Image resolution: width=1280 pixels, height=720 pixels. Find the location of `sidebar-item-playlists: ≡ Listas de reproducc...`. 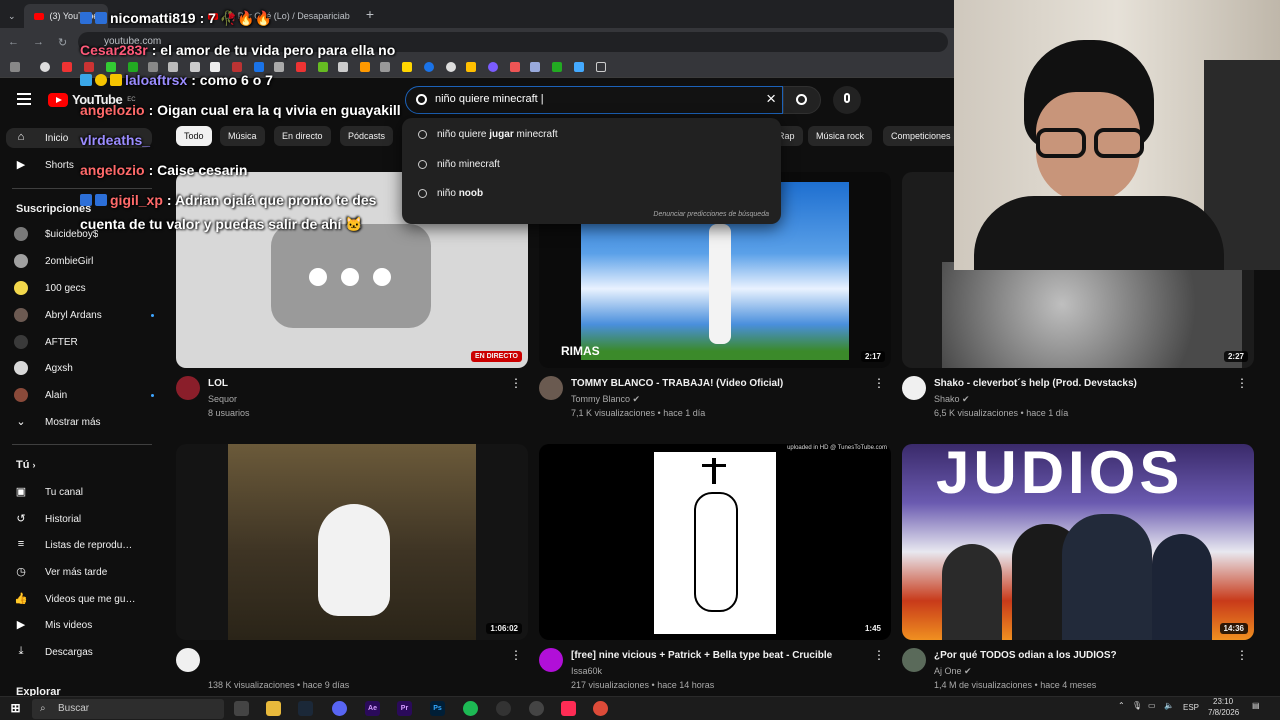

sidebar-item-playlists: ≡ Listas de reproducc... is located at coordinates (84, 545).